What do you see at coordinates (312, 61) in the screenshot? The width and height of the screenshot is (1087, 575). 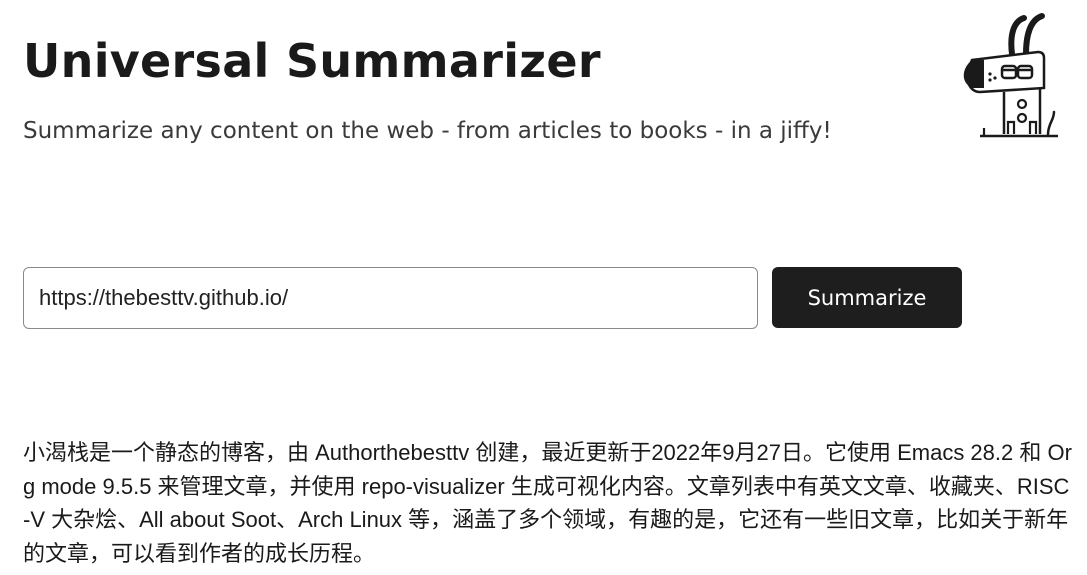 I see `page-title: Universal Summarizer` at bounding box center [312, 61].